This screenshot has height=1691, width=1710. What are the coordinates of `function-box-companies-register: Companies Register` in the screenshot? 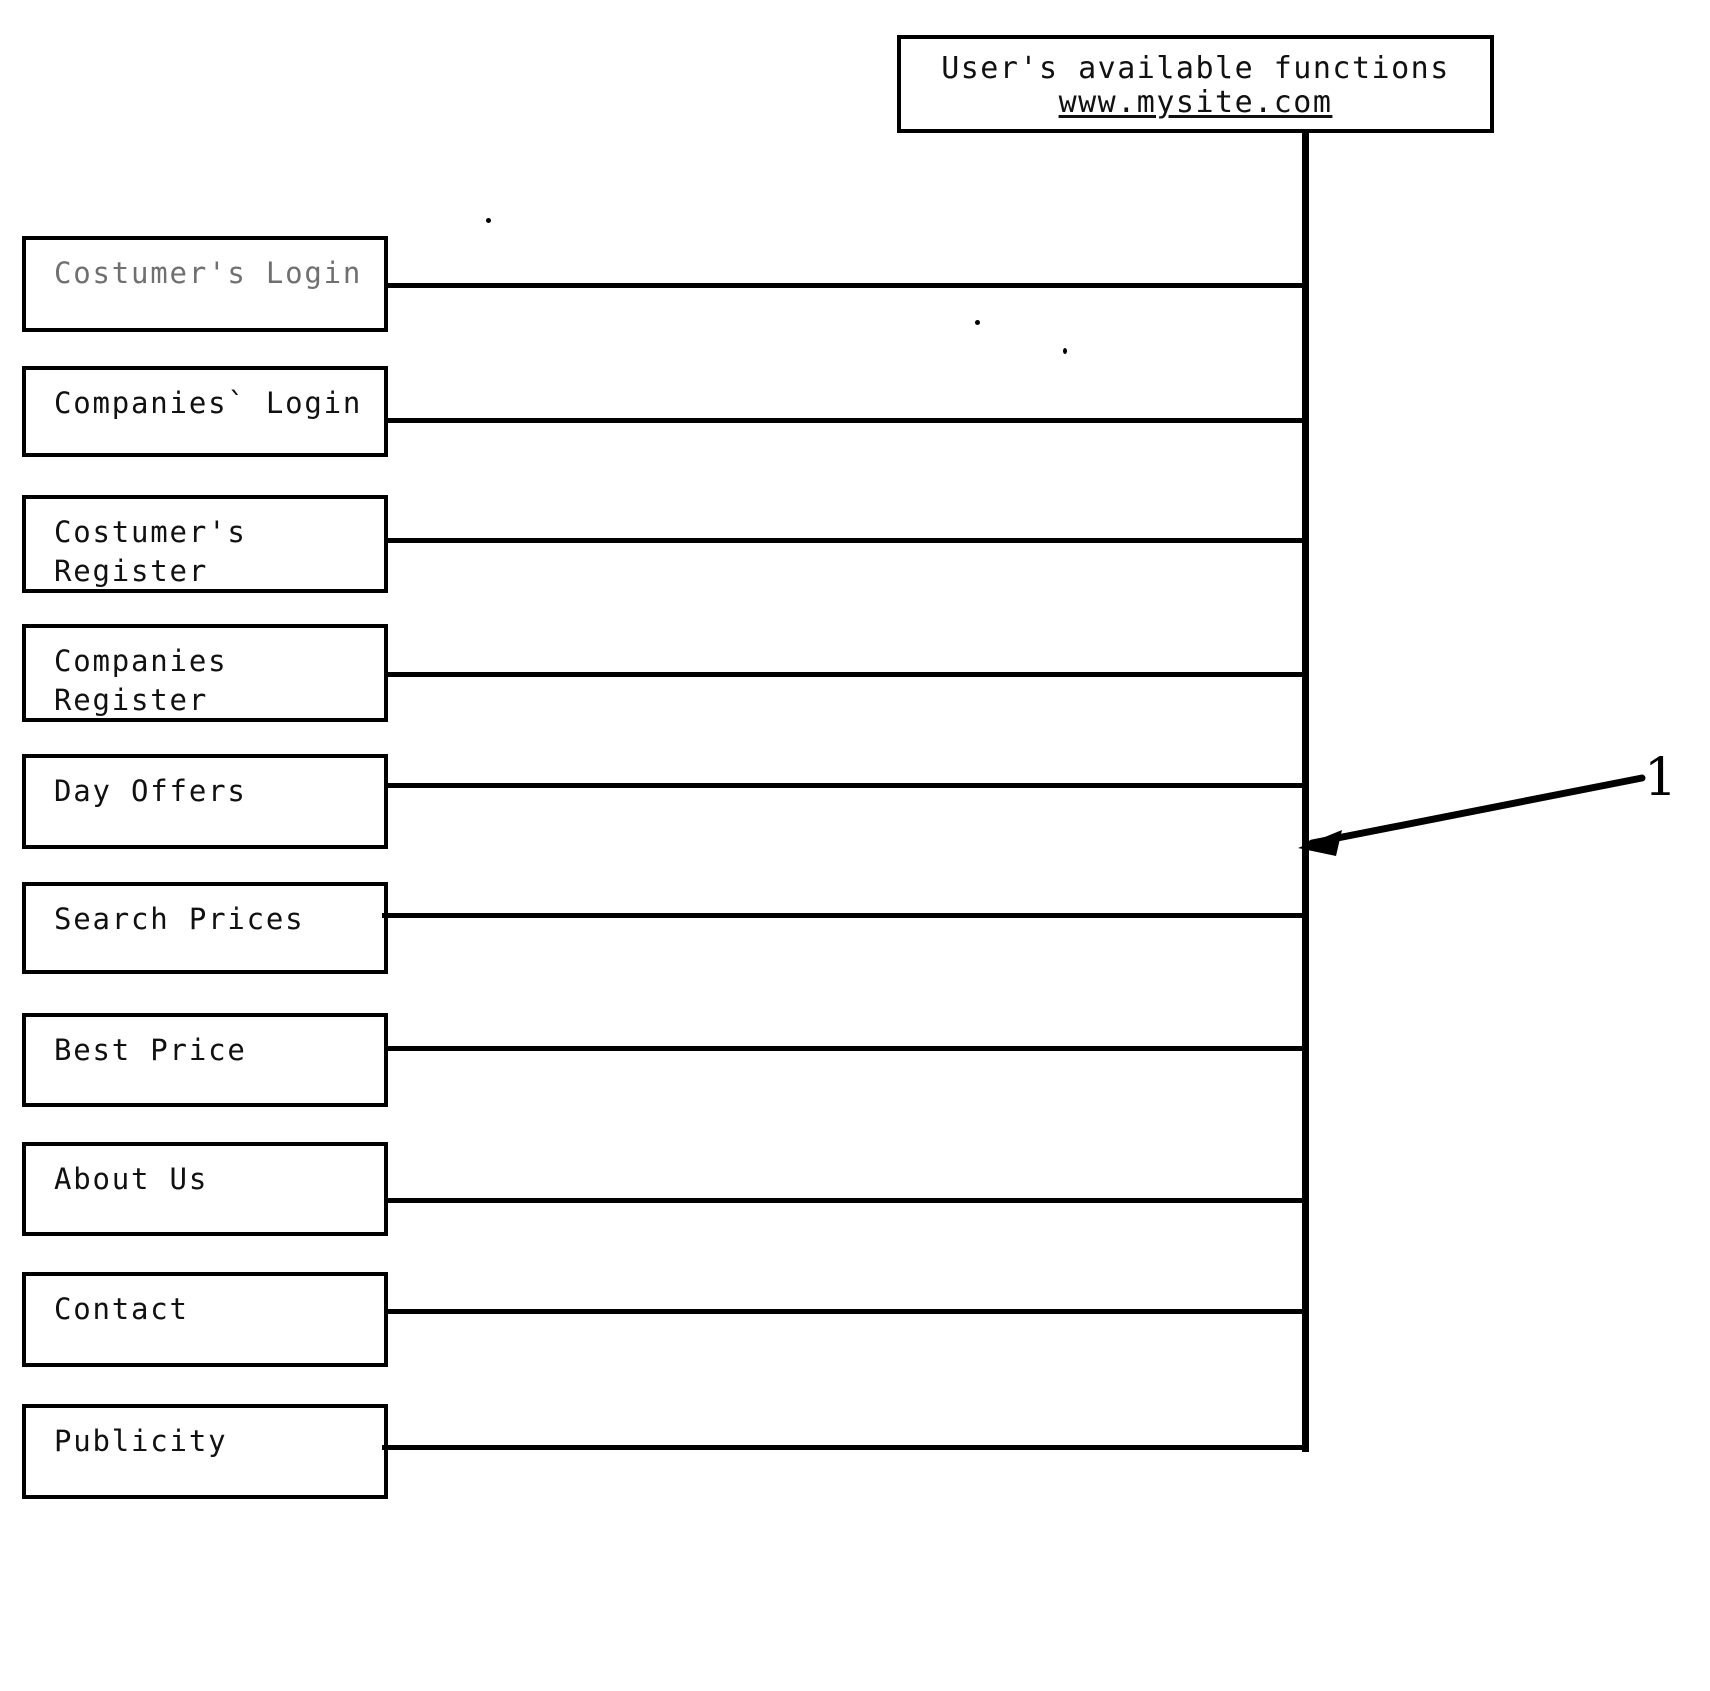 It's located at (205, 673).